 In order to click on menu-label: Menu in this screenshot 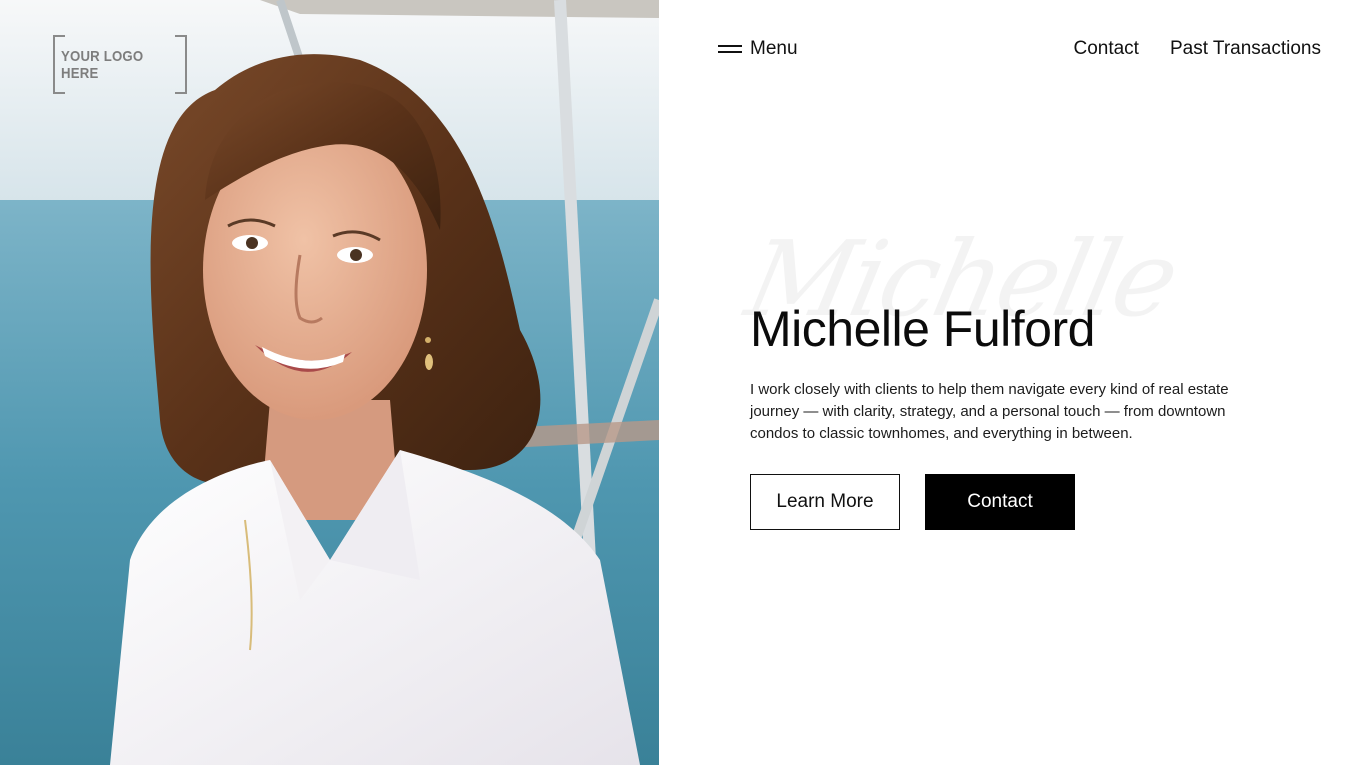, I will do `click(774, 48)`.